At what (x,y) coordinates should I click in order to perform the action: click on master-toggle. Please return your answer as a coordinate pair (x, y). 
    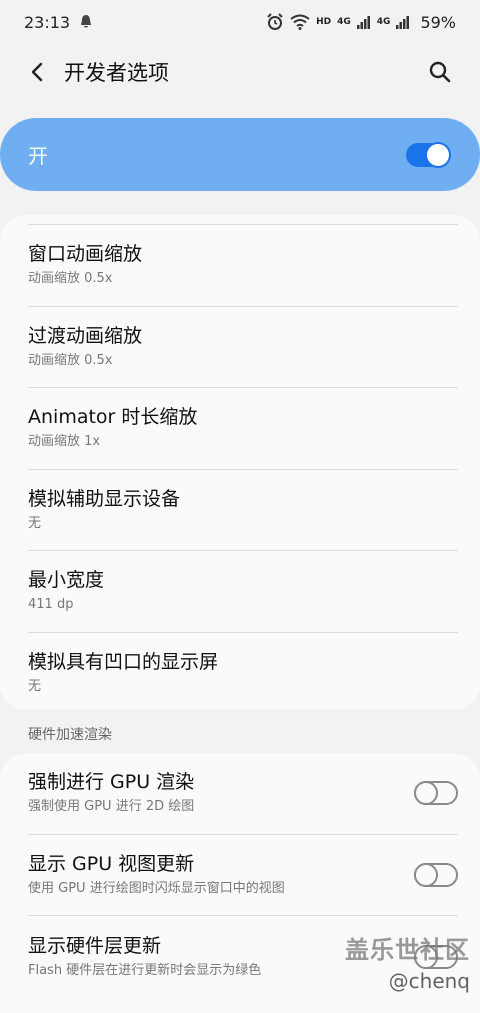
    Looking at the image, I should click on (428, 154).